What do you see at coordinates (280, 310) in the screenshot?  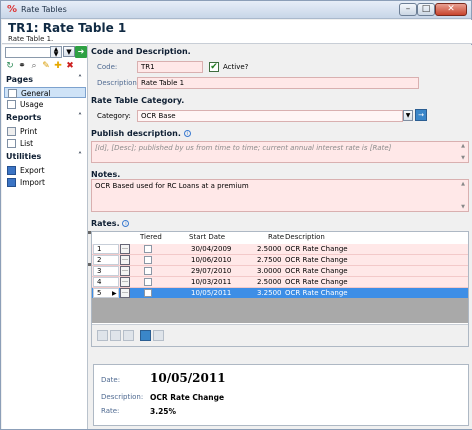 I see `grid-empty-area` at bounding box center [280, 310].